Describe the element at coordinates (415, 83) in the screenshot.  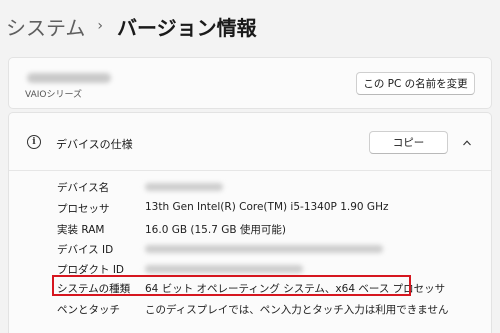
I see `rename-pc-button: この PC の名前を変更` at that location.